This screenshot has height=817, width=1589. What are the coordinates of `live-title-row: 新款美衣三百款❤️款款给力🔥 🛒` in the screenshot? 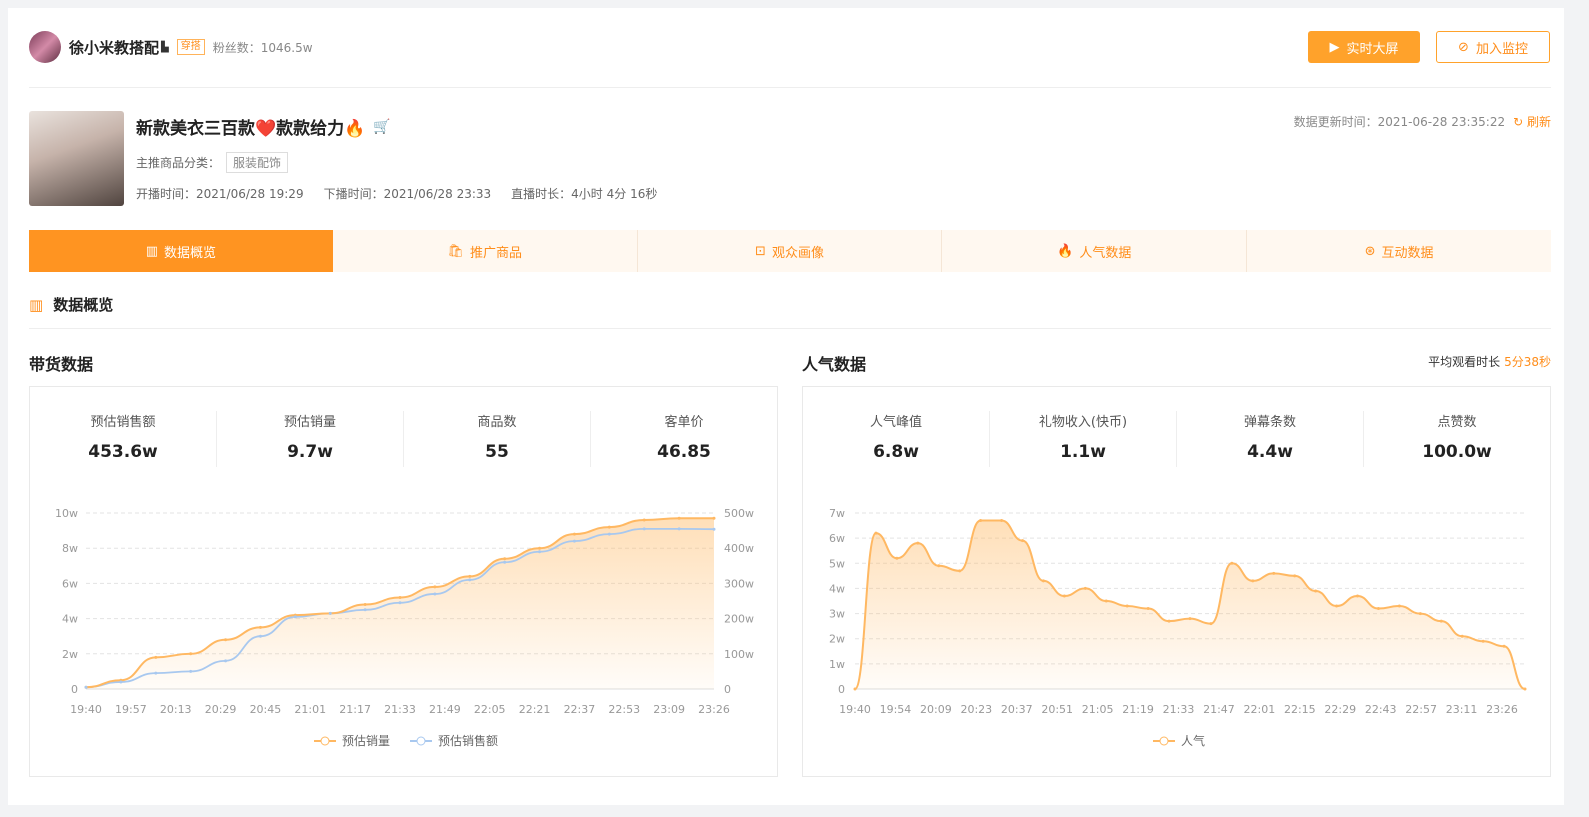 It's located at (263, 127).